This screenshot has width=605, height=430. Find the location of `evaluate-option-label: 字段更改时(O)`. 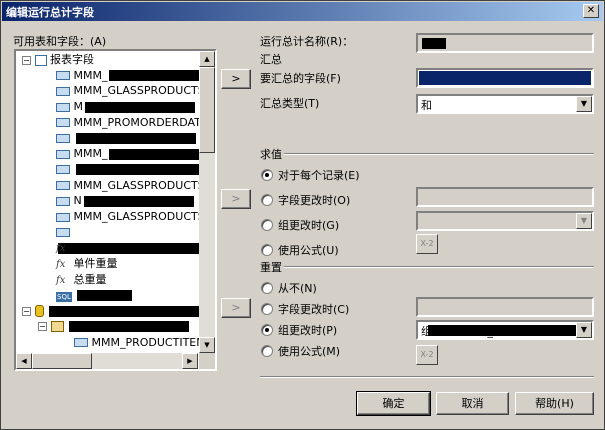

evaluate-option-label: 字段更改时(O) is located at coordinates (314, 200).